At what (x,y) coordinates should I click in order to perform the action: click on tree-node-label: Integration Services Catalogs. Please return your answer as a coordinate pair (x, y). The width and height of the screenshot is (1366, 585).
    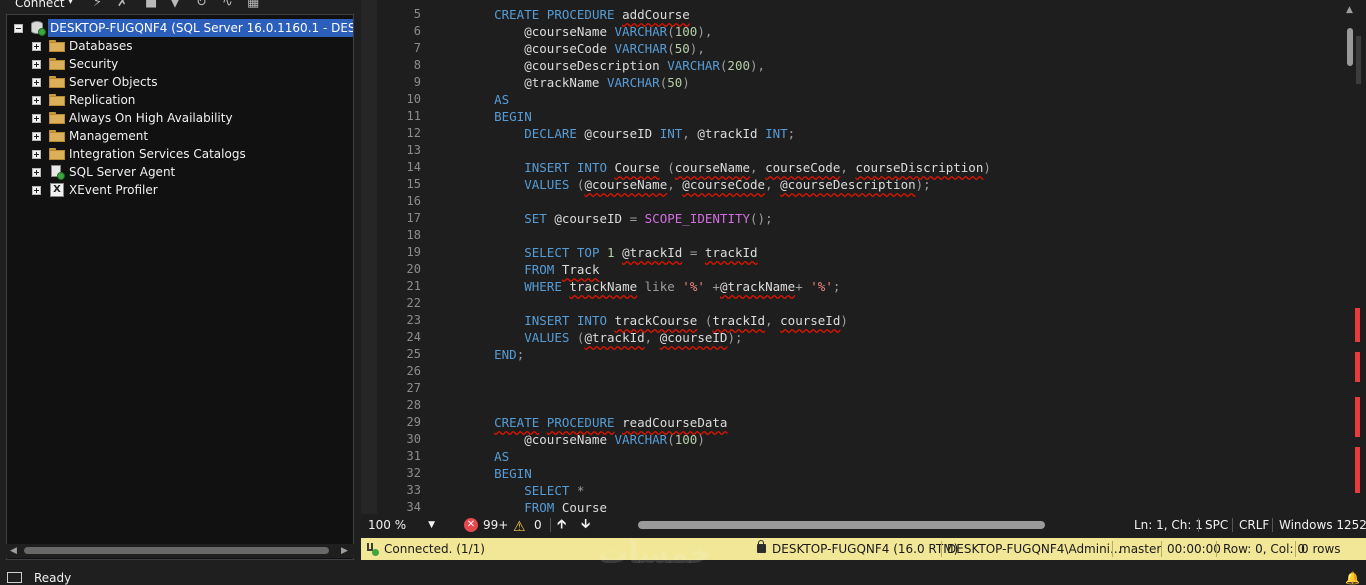
    Looking at the image, I should click on (157, 154).